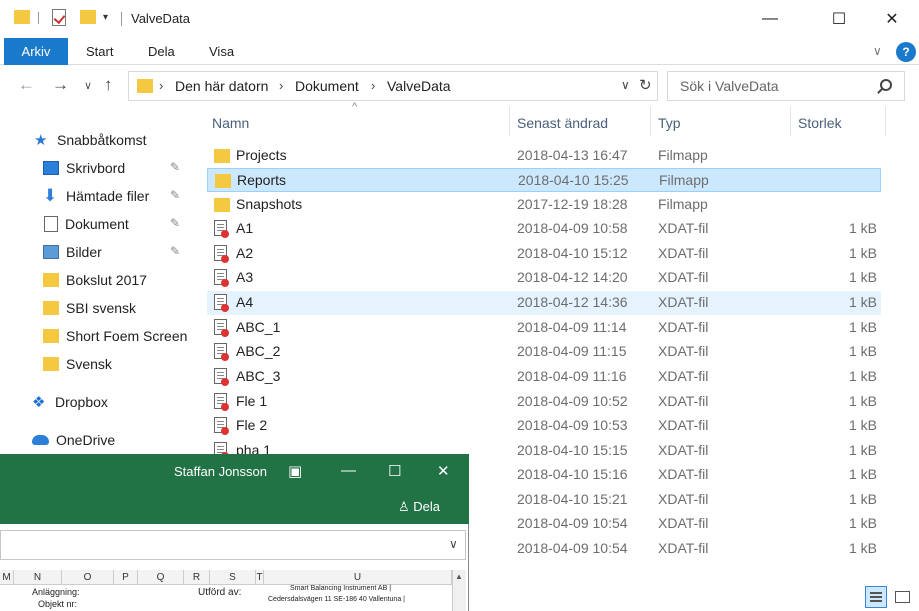  What do you see at coordinates (56, 592) in the screenshot?
I see `cell-anlaggning: Anläggning:` at bounding box center [56, 592].